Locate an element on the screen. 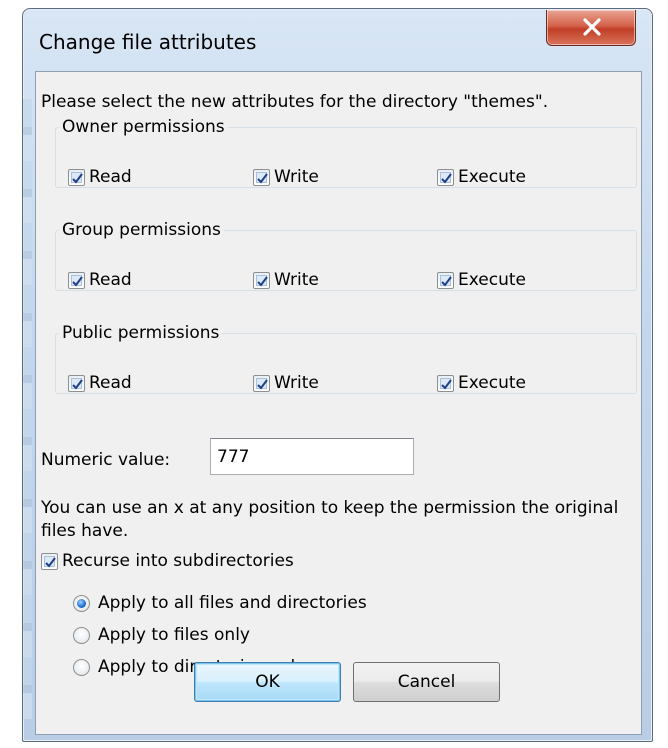  owner-read-label: Read is located at coordinates (110, 177).